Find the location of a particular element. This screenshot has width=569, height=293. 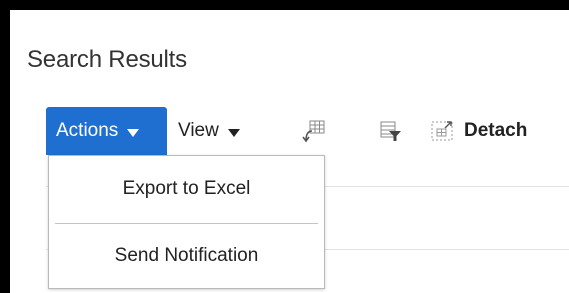

menu-item-export-to-excel: Export to Excel is located at coordinates (186, 189).